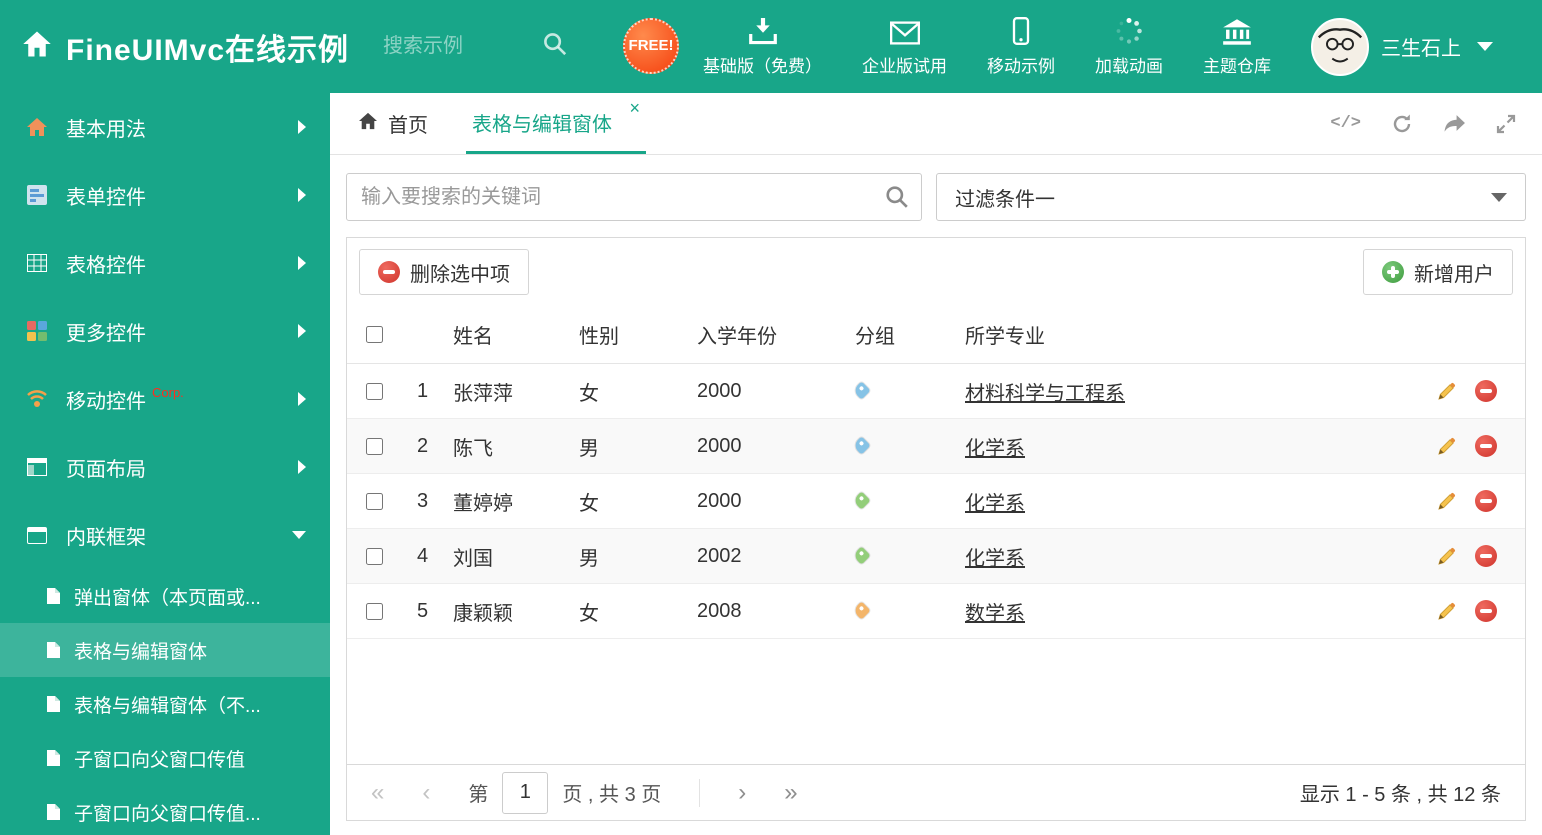 The height and width of the screenshot is (835, 1542). Describe the element at coordinates (1402, 123) in the screenshot. I see `refresh-icon` at that location.